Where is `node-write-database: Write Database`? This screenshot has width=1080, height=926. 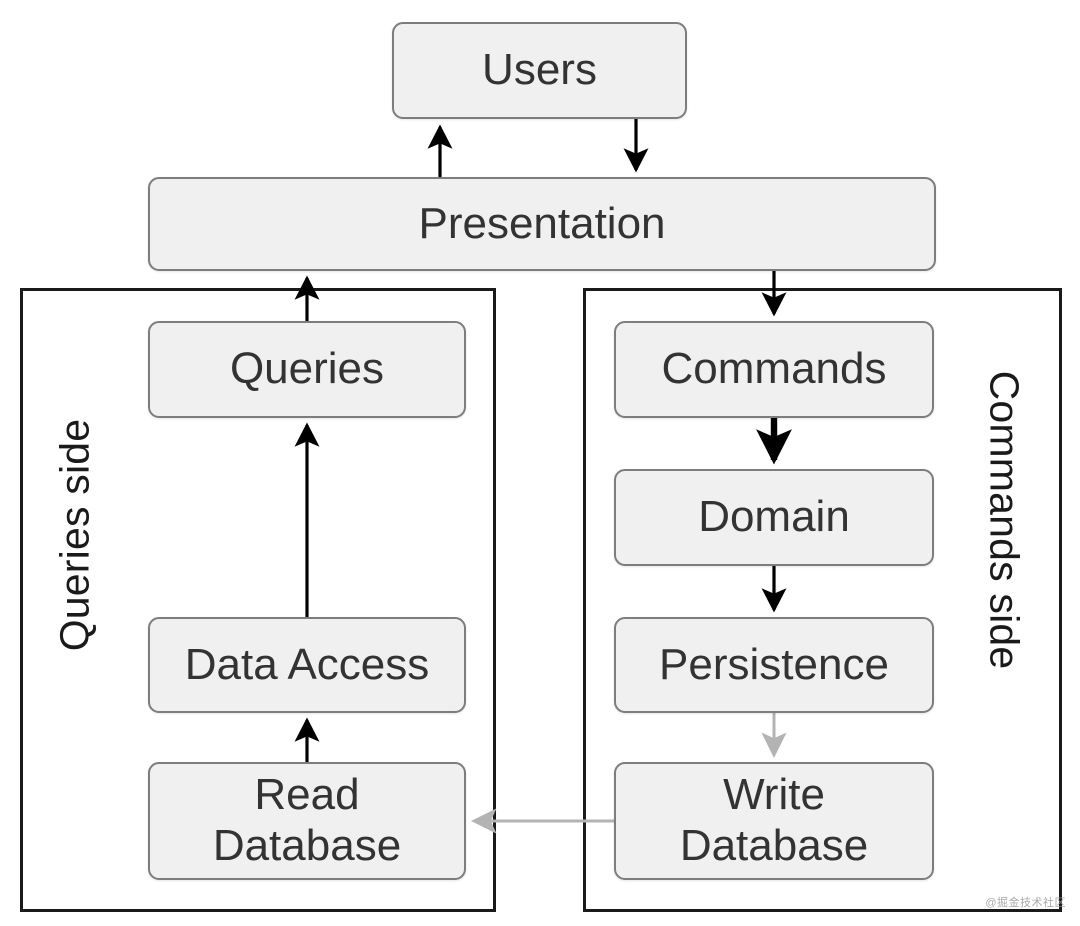
node-write-database: Write Database is located at coordinates (774, 821).